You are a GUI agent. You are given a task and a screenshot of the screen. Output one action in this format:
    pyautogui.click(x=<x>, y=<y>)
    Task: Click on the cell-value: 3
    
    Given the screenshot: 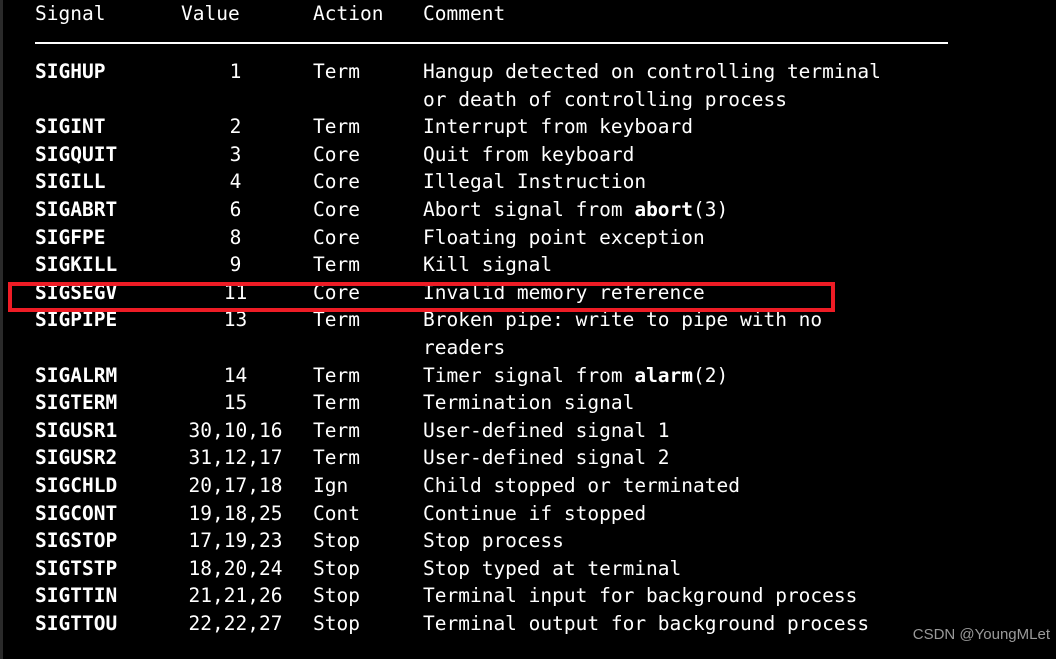 What is the action you would take?
    pyautogui.click(x=235, y=154)
    